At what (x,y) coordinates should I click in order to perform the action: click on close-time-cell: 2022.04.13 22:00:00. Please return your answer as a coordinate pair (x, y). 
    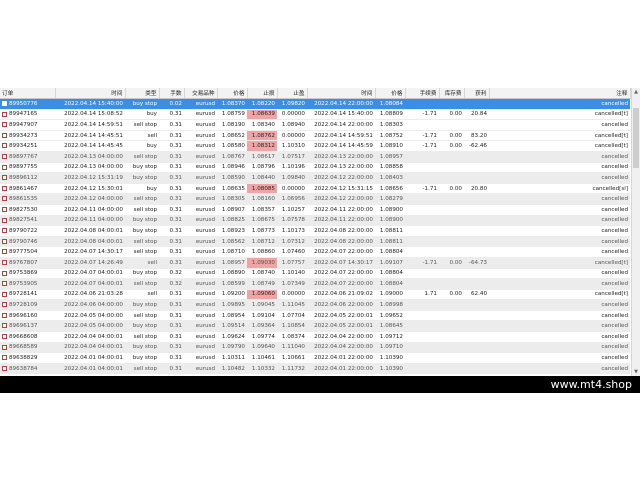
    Looking at the image, I should click on (341, 168).